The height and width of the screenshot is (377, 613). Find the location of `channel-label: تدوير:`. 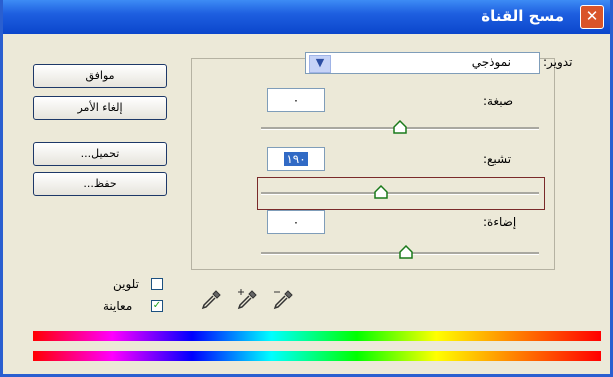

channel-label: تدوير: is located at coordinates (558, 62).